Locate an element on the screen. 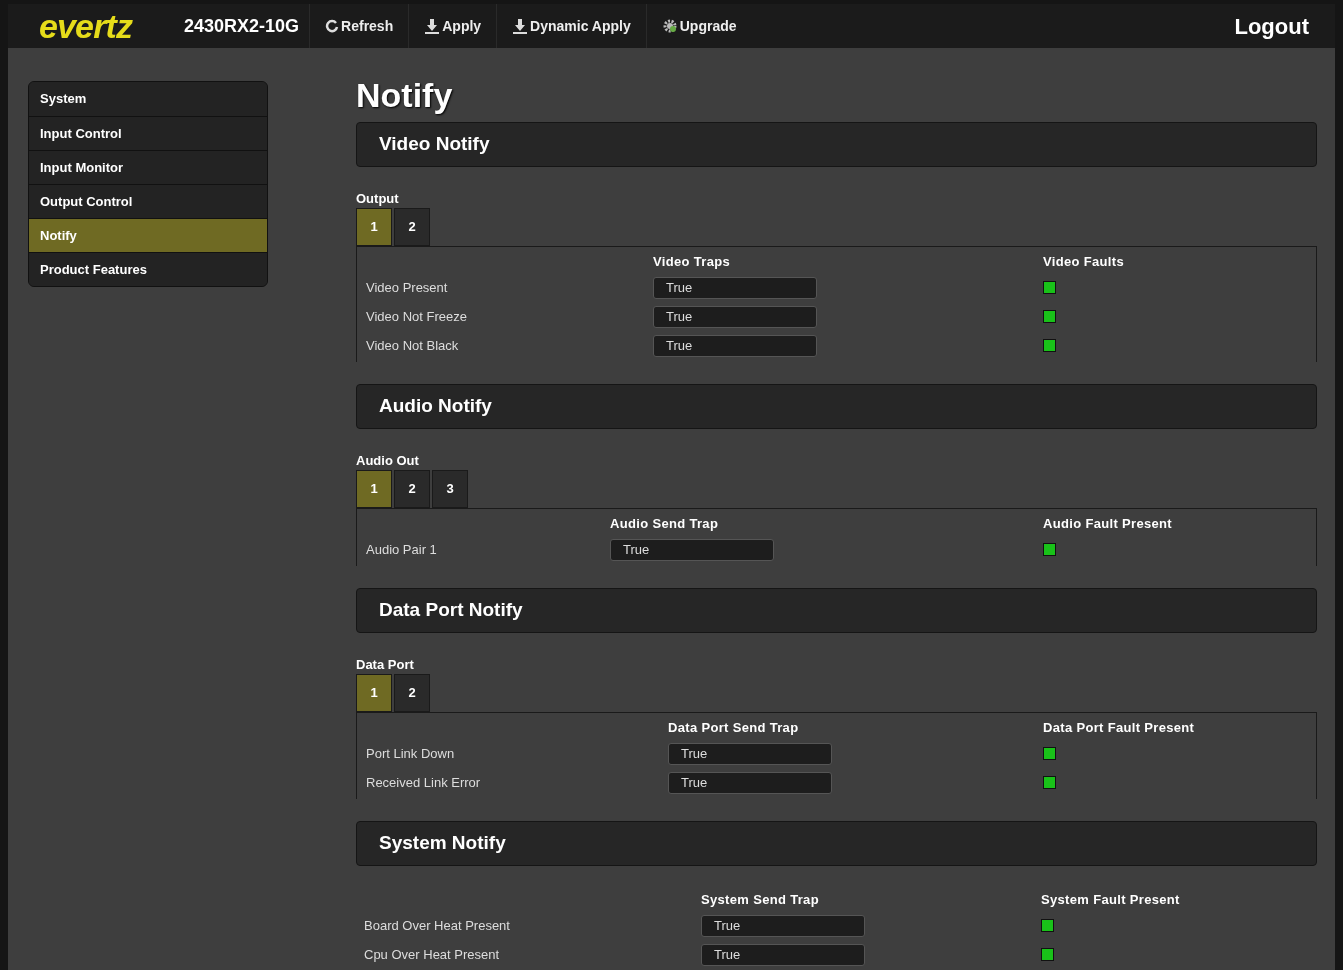 This screenshot has width=1343, height=970. refresh-icon is located at coordinates (332, 26).